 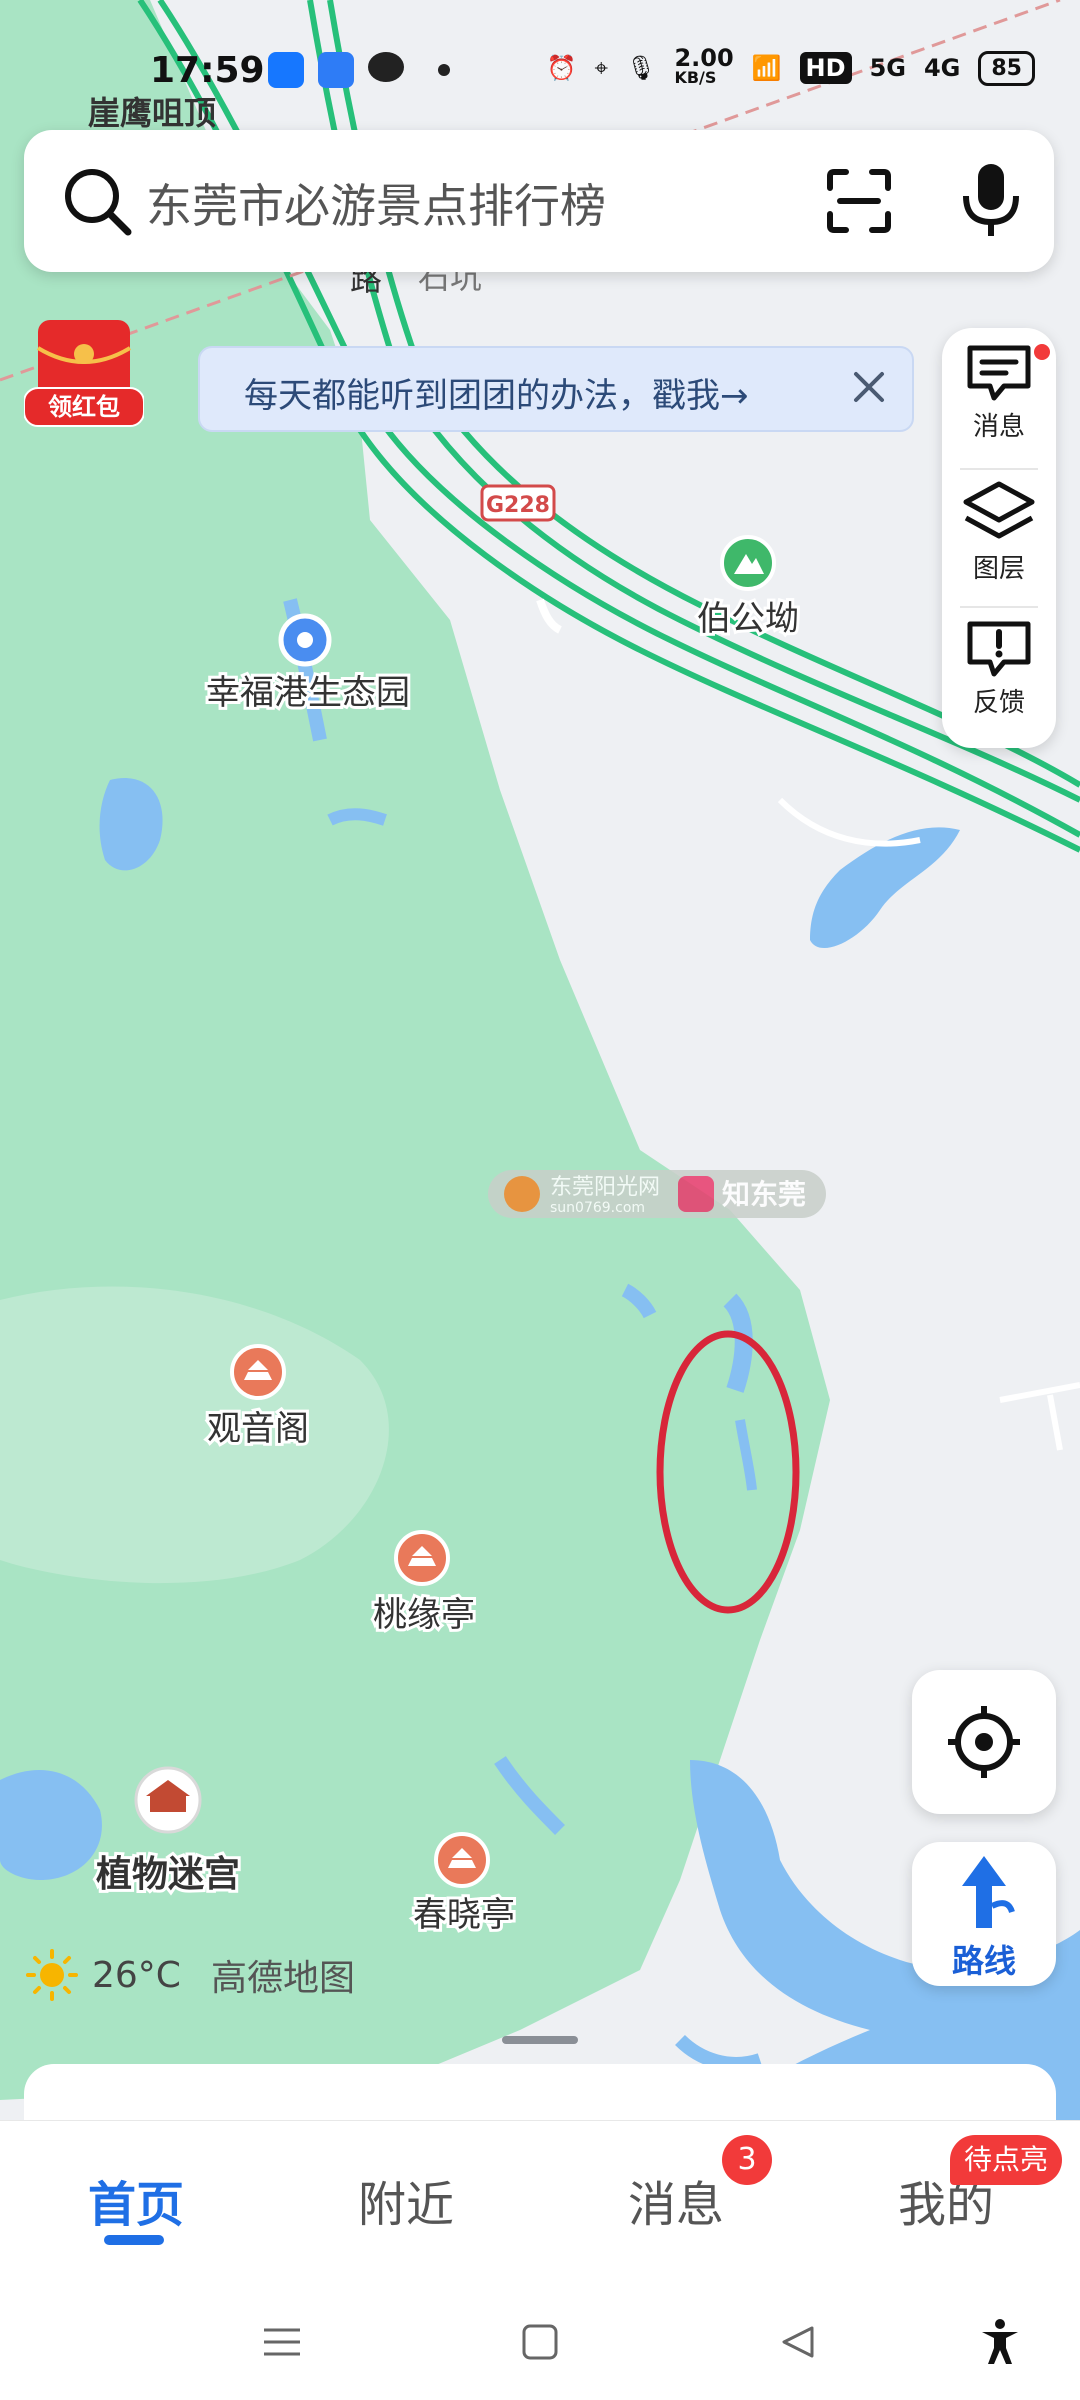 What do you see at coordinates (676, 2200) in the screenshot?
I see `tab-messages: 消息` at bounding box center [676, 2200].